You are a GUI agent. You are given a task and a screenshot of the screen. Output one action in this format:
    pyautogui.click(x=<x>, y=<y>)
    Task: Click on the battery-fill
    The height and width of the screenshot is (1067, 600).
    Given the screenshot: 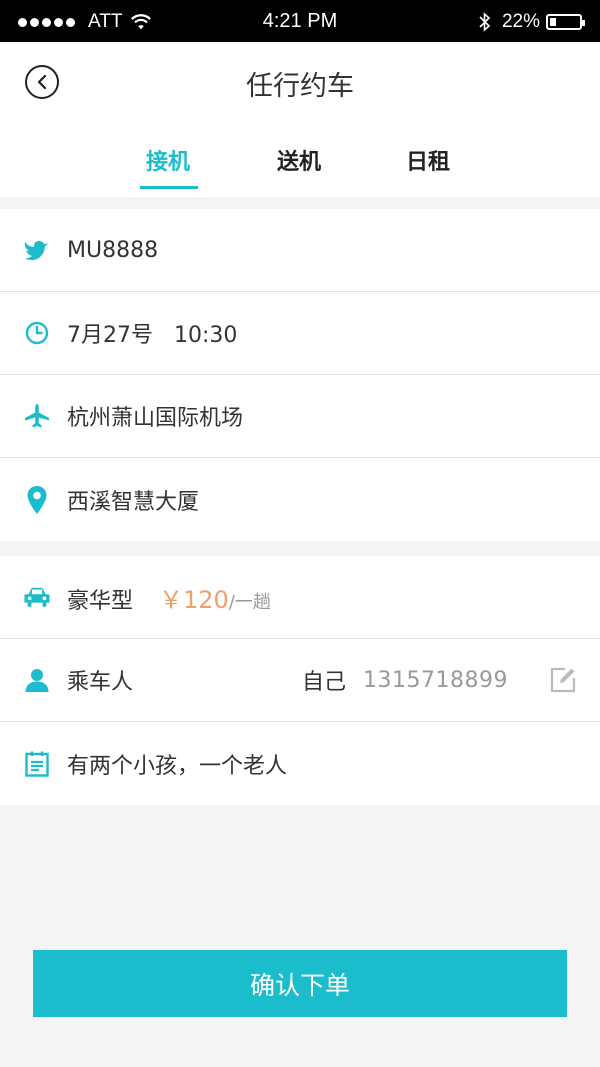 What is the action you would take?
    pyautogui.click(x=553, y=22)
    